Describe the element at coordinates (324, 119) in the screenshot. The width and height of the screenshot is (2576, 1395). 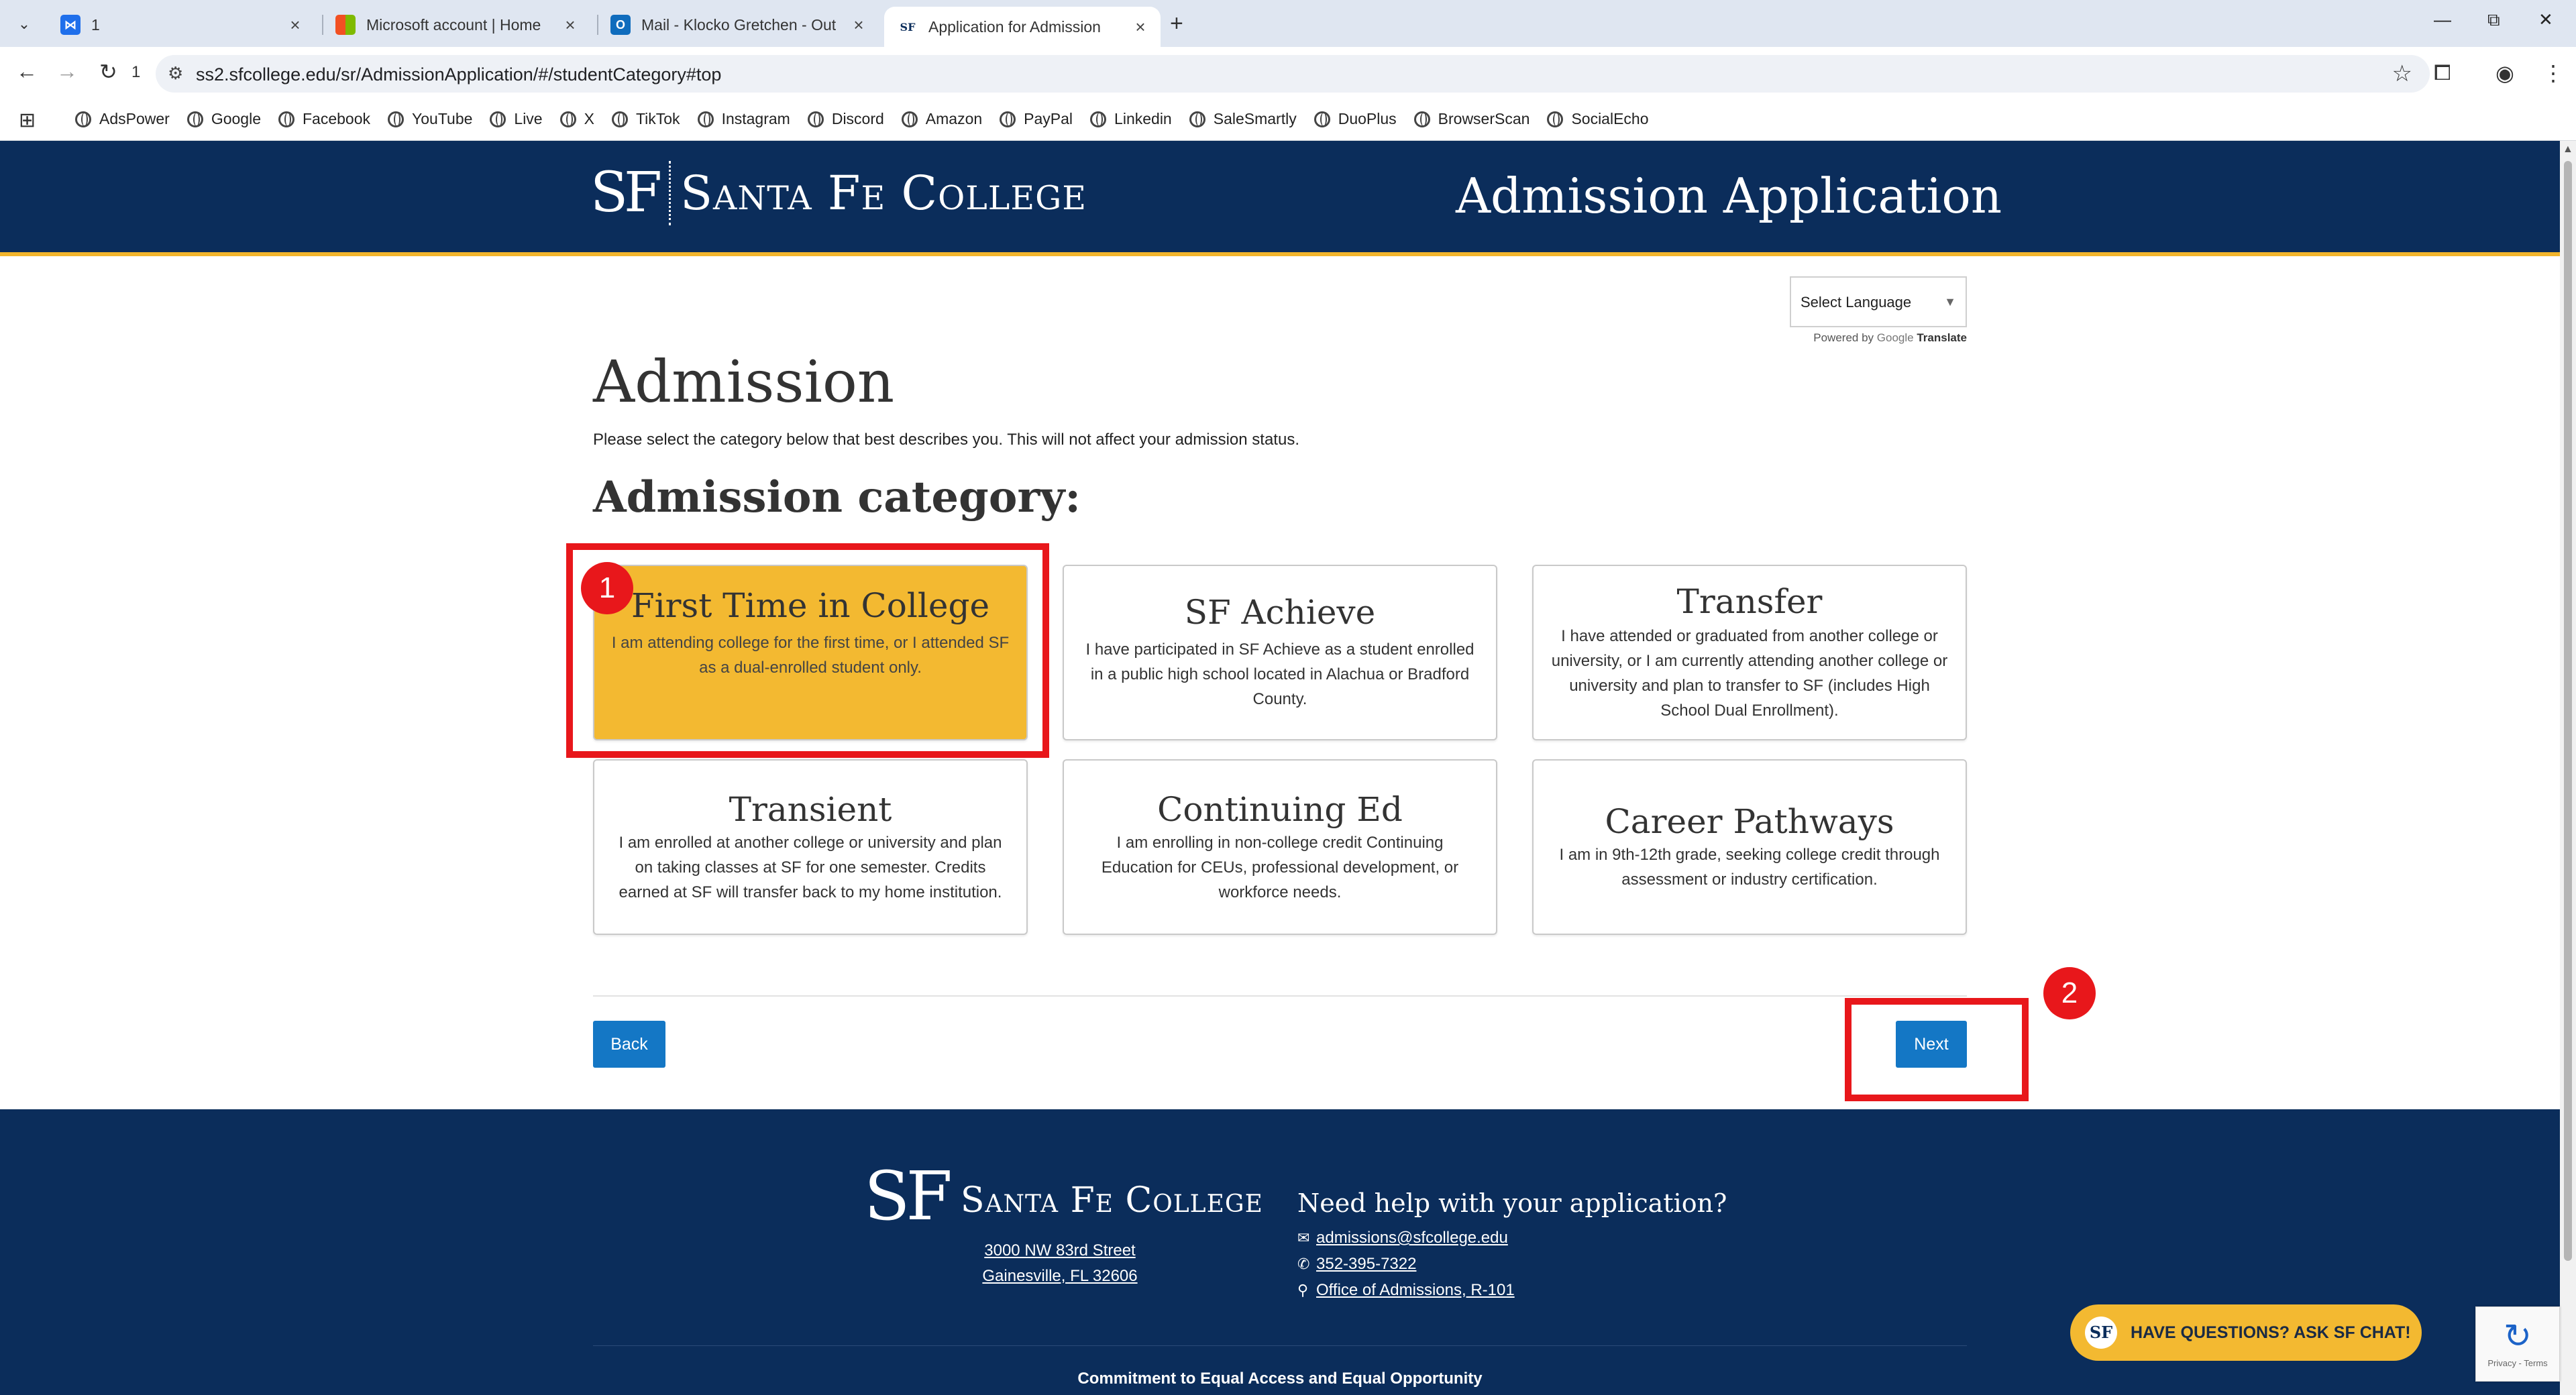
I see `bookmark-item: Facebook` at that location.